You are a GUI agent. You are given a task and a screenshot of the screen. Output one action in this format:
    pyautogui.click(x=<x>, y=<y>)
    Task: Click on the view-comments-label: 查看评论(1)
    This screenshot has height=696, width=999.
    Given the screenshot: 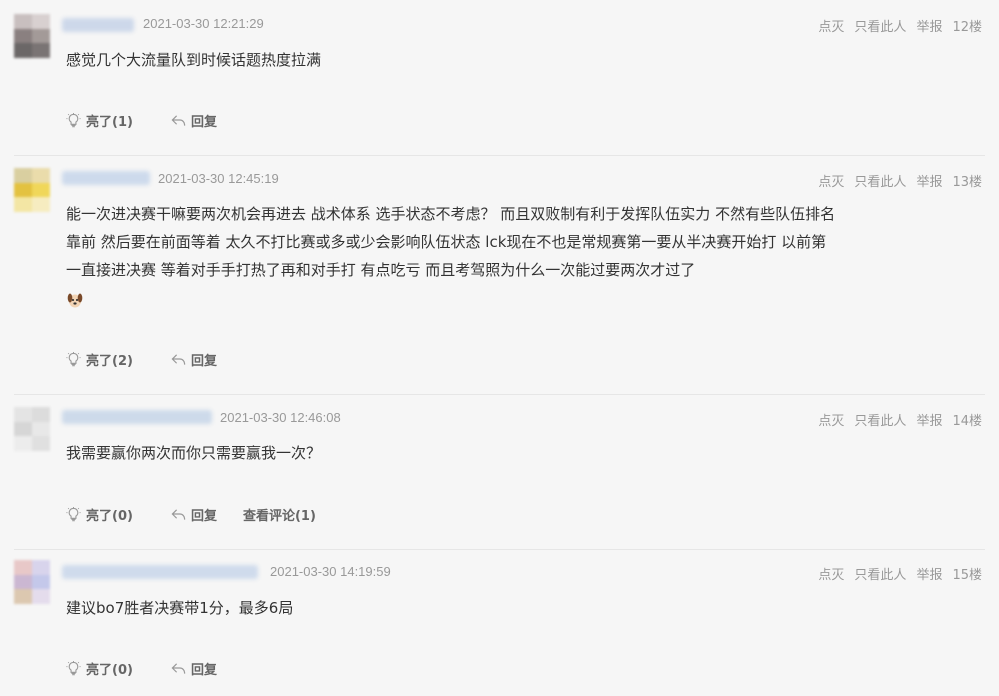 What is the action you would take?
    pyautogui.click(x=279, y=516)
    